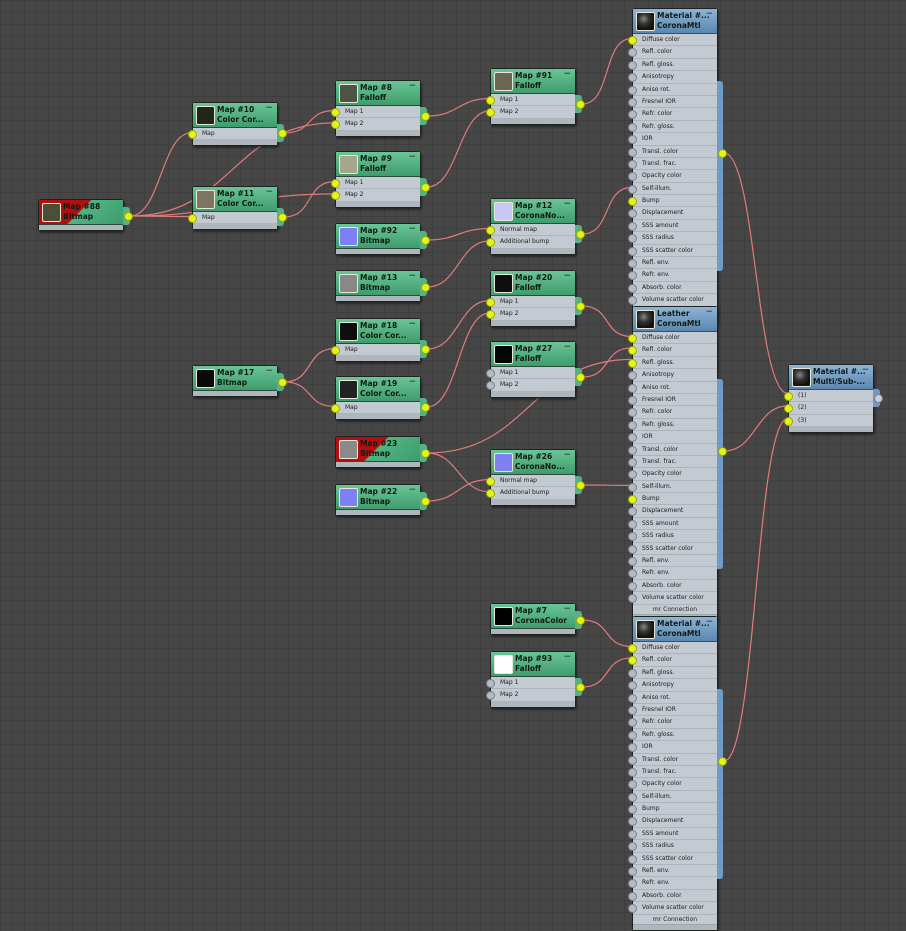  I want to click on input-slot: Refr. gloss., so click(675, 425).